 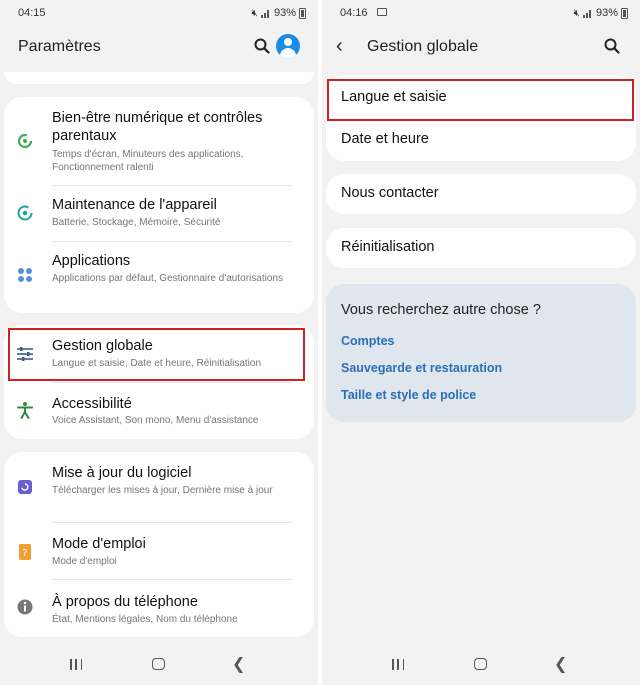 I want to click on accessibility-icon, so click(x=25, y=410).